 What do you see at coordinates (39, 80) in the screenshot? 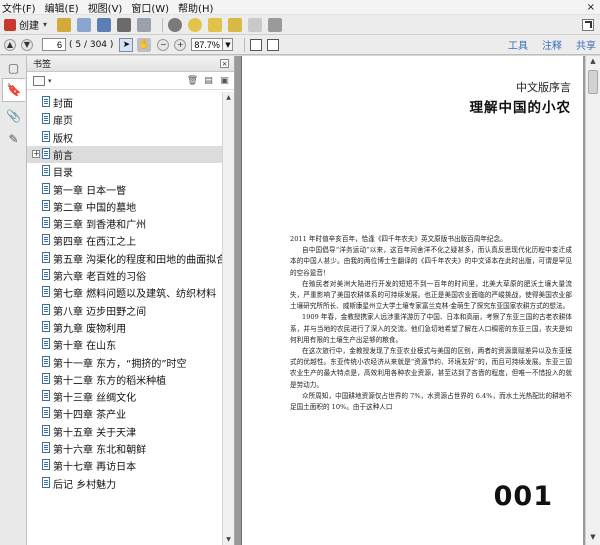
I see `options-icon` at bounding box center [39, 80].